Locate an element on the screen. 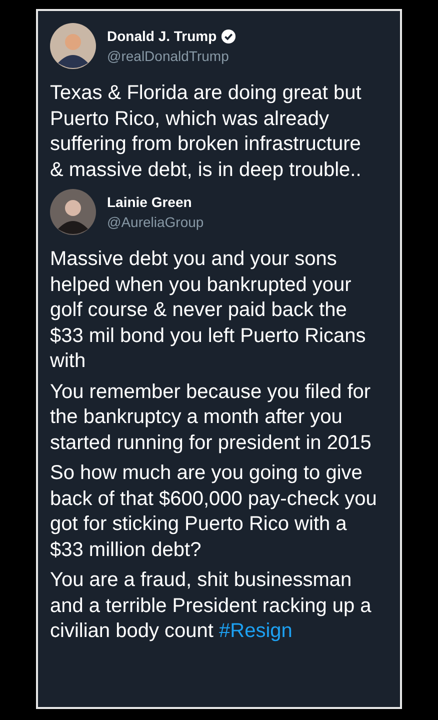 The width and height of the screenshot is (438, 720). tweet-text: Massive debt you and your sons helped when you bankrupted your golf course & never paid back the $33 mil bond you left Puerto Ricans with is located at coordinates (208, 310).